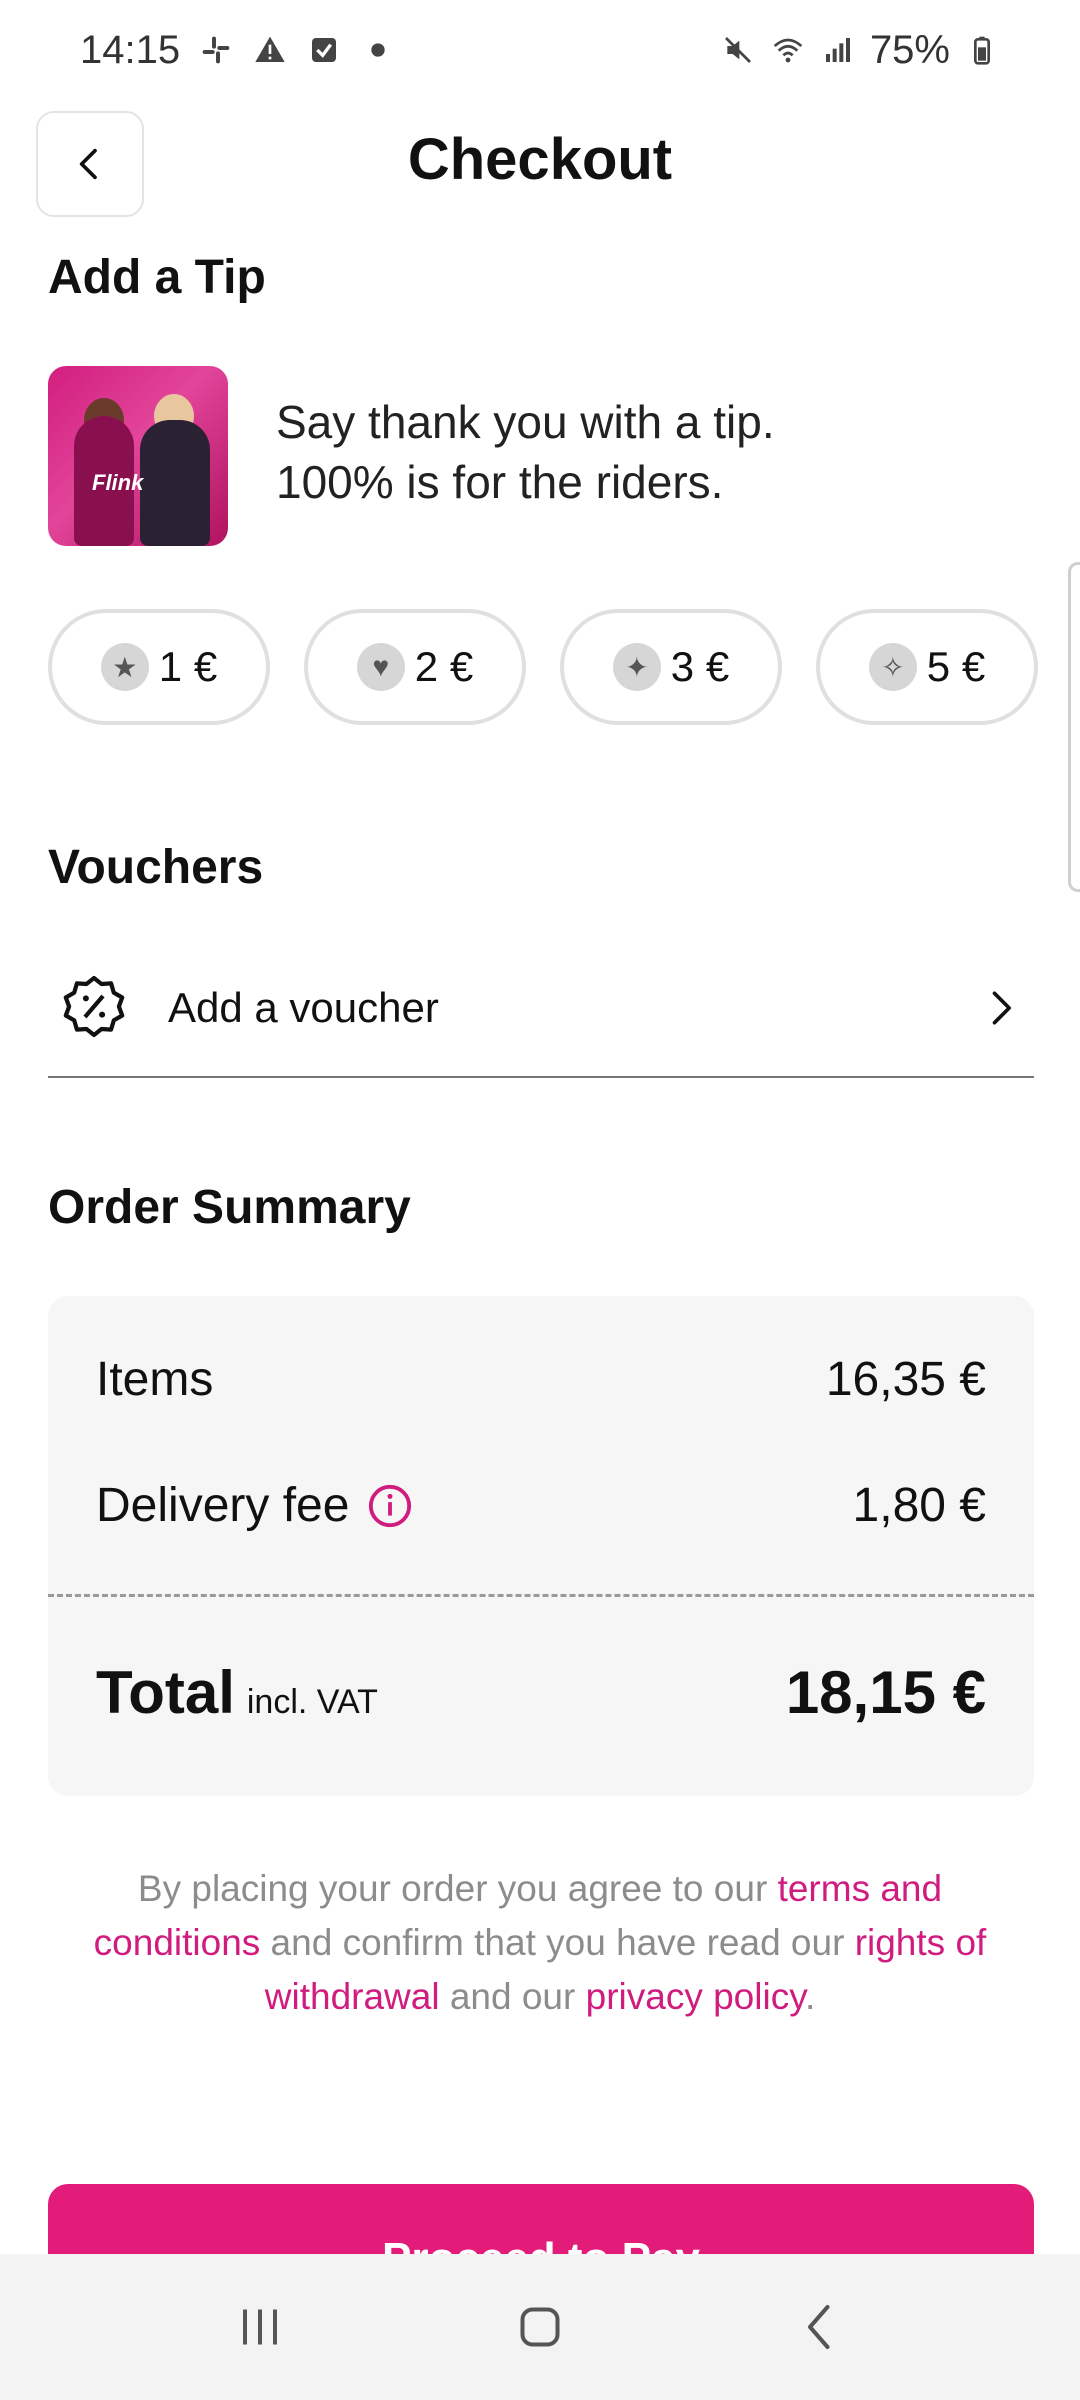  What do you see at coordinates (543, 667) in the screenshot?
I see `tip-options: ★ 1 € ♥ 2 € ✦ 3 € ✧ 5 €` at bounding box center [543, 667].